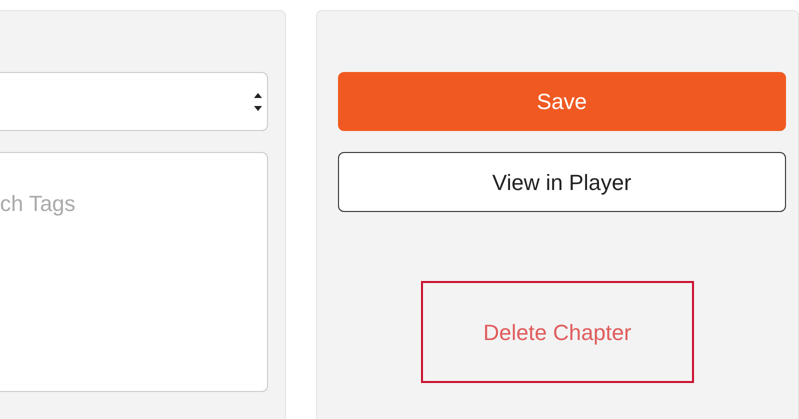  I want to click on save-button: Save, so click(562, 101).